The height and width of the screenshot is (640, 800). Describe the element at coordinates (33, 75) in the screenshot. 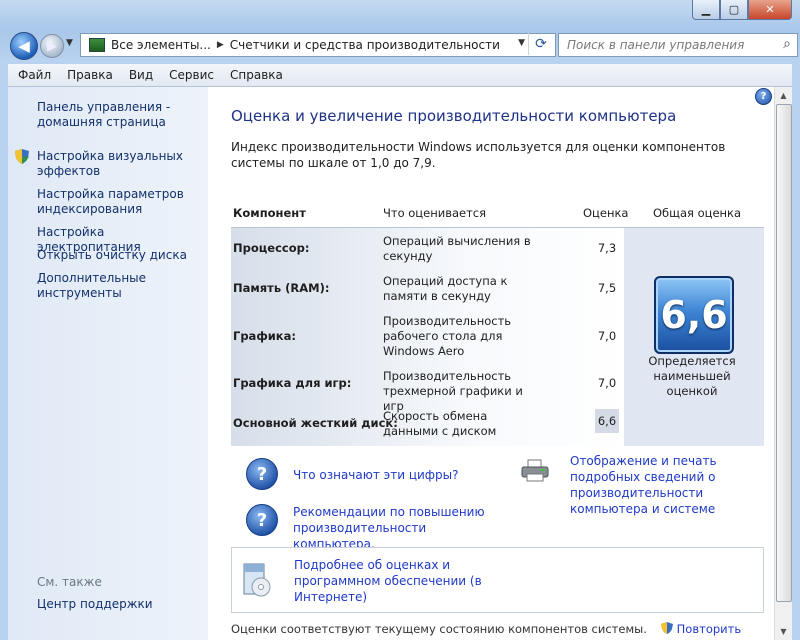

I see `menu-file: Файл` at that location.